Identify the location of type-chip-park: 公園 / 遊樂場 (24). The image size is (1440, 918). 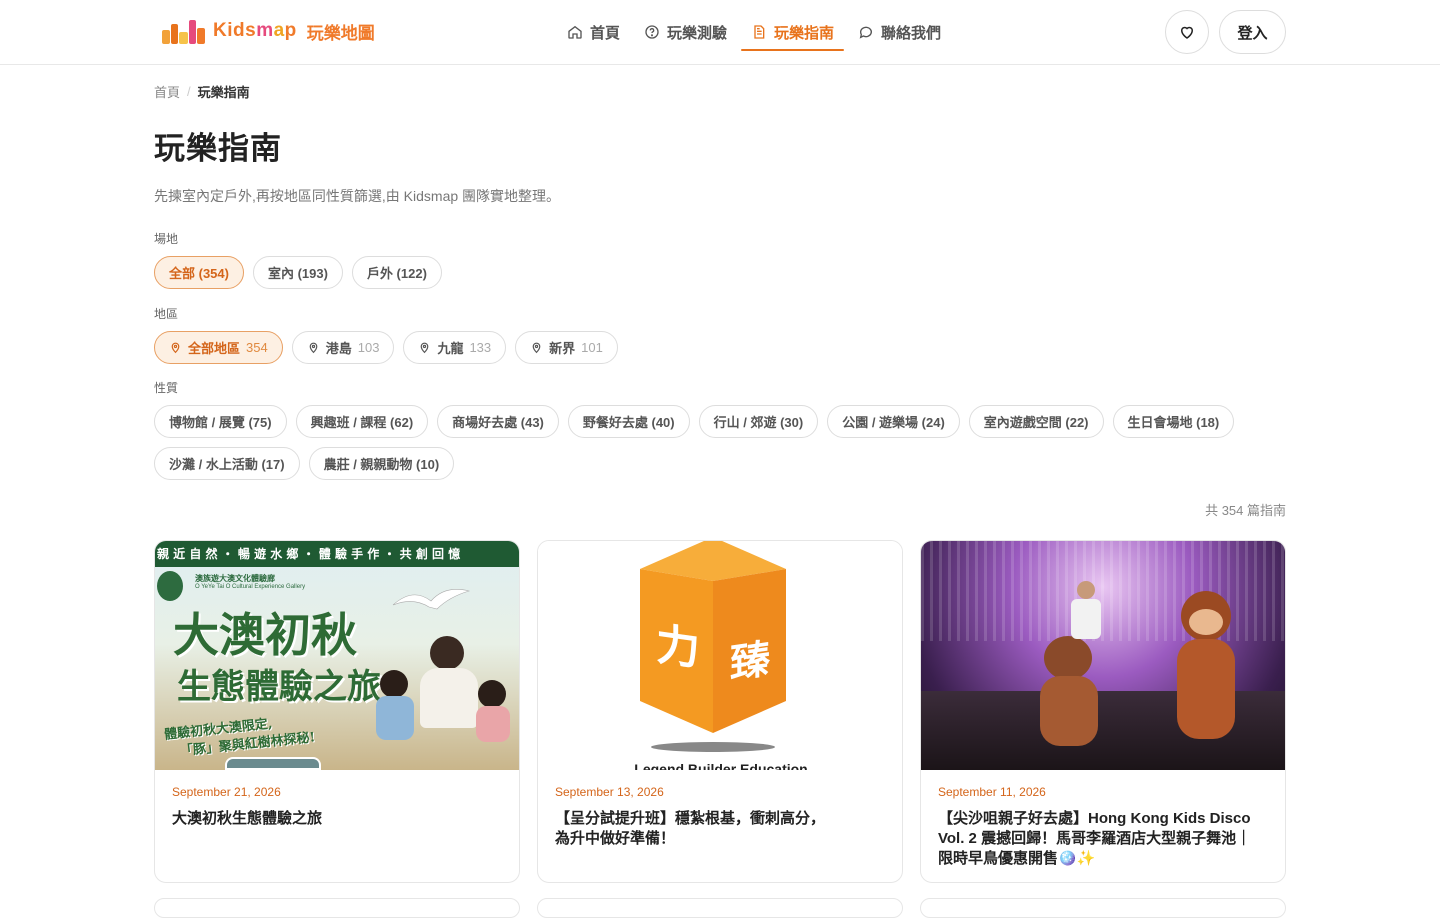
(893, 421).